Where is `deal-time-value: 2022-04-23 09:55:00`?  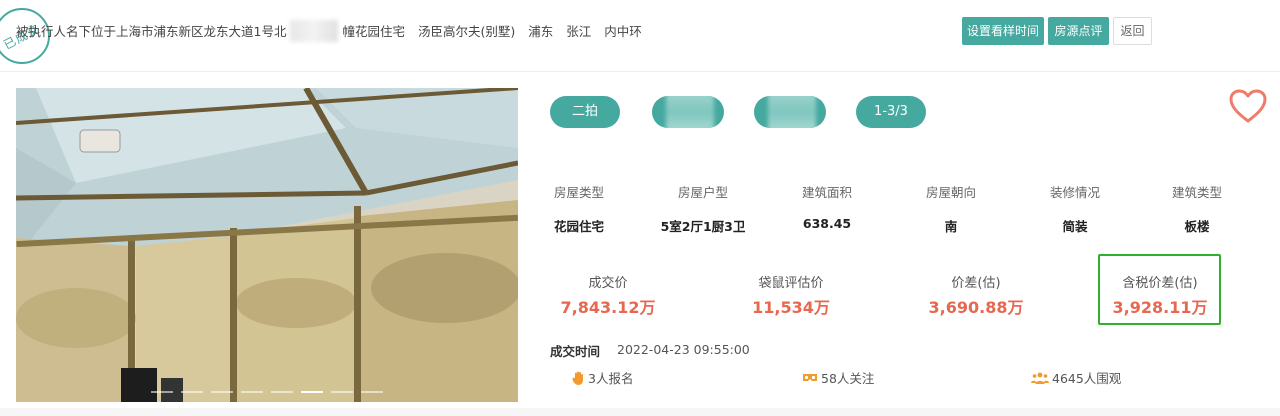 deal-time-value: 2022-04-23 09:55:00 is located at coordinates (683, 349).